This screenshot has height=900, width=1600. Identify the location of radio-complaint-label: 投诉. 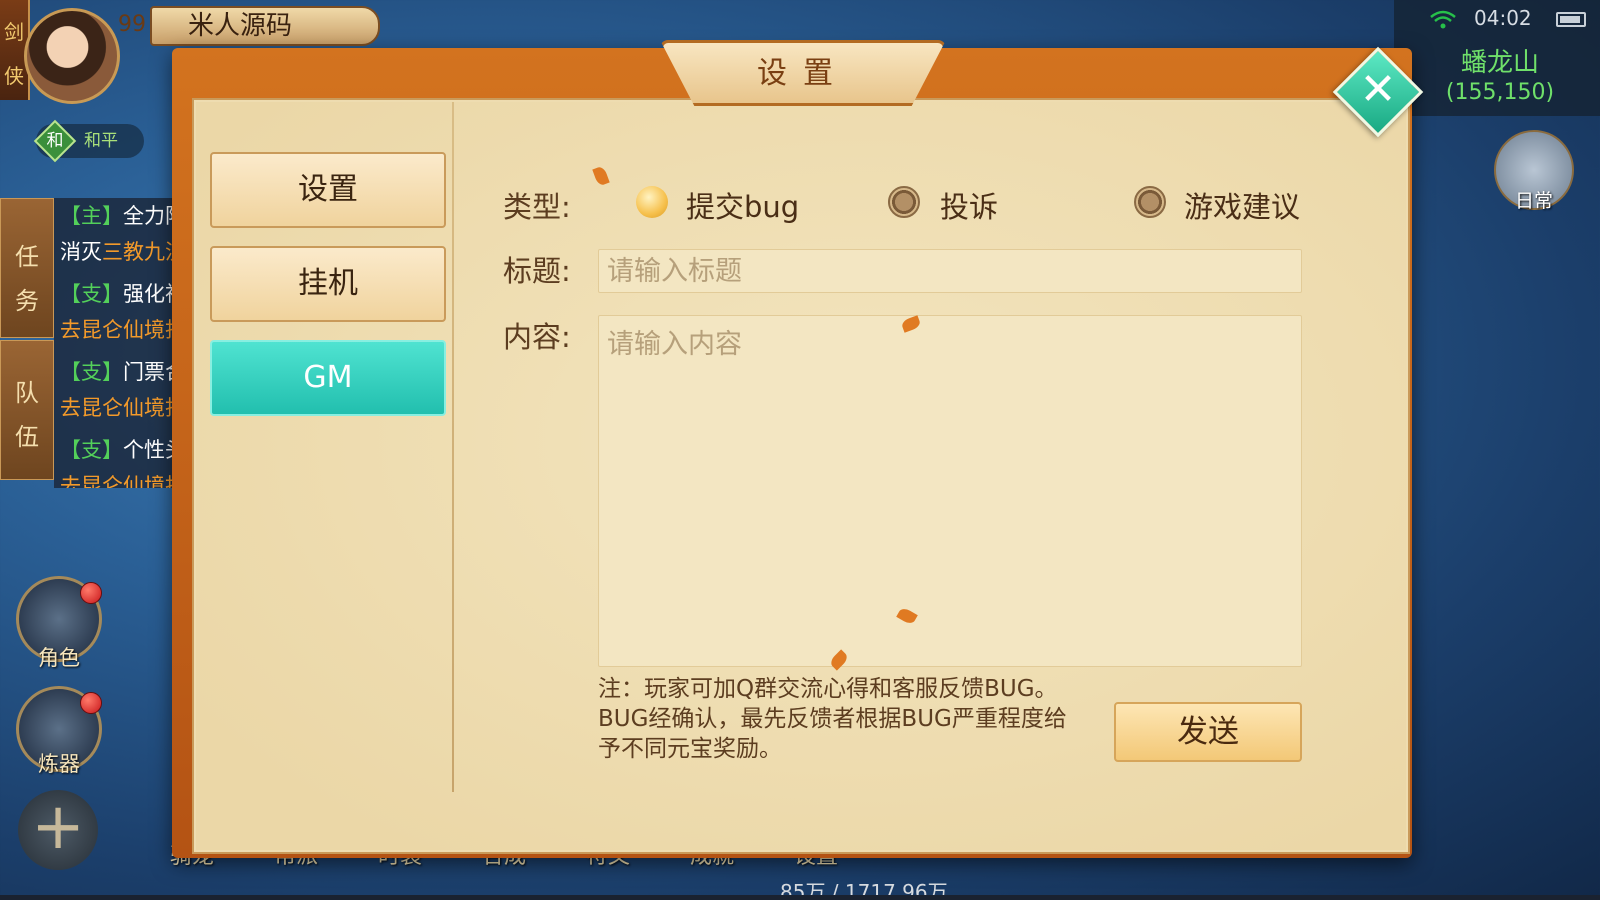
(969, 205).